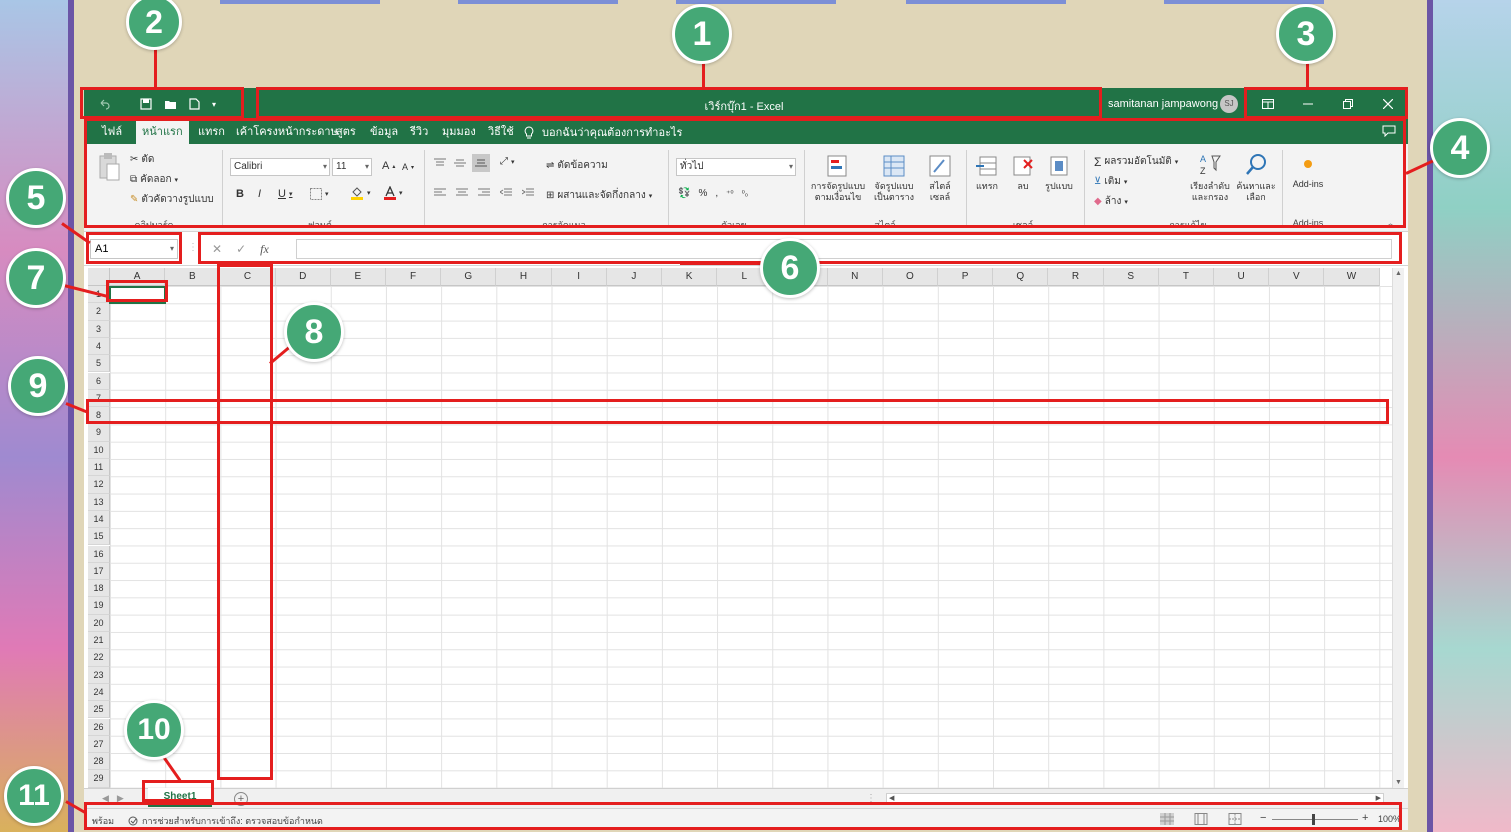 The image size is (1511, 832). Describe the element at coordinates (679, 103) in the screenshot. I see `annotation-box-title-bar` at that location.